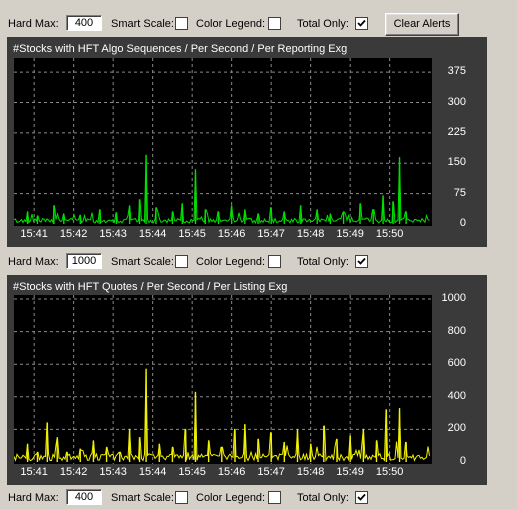  I want to click on y-tick-label: 600, so click(456, 363).